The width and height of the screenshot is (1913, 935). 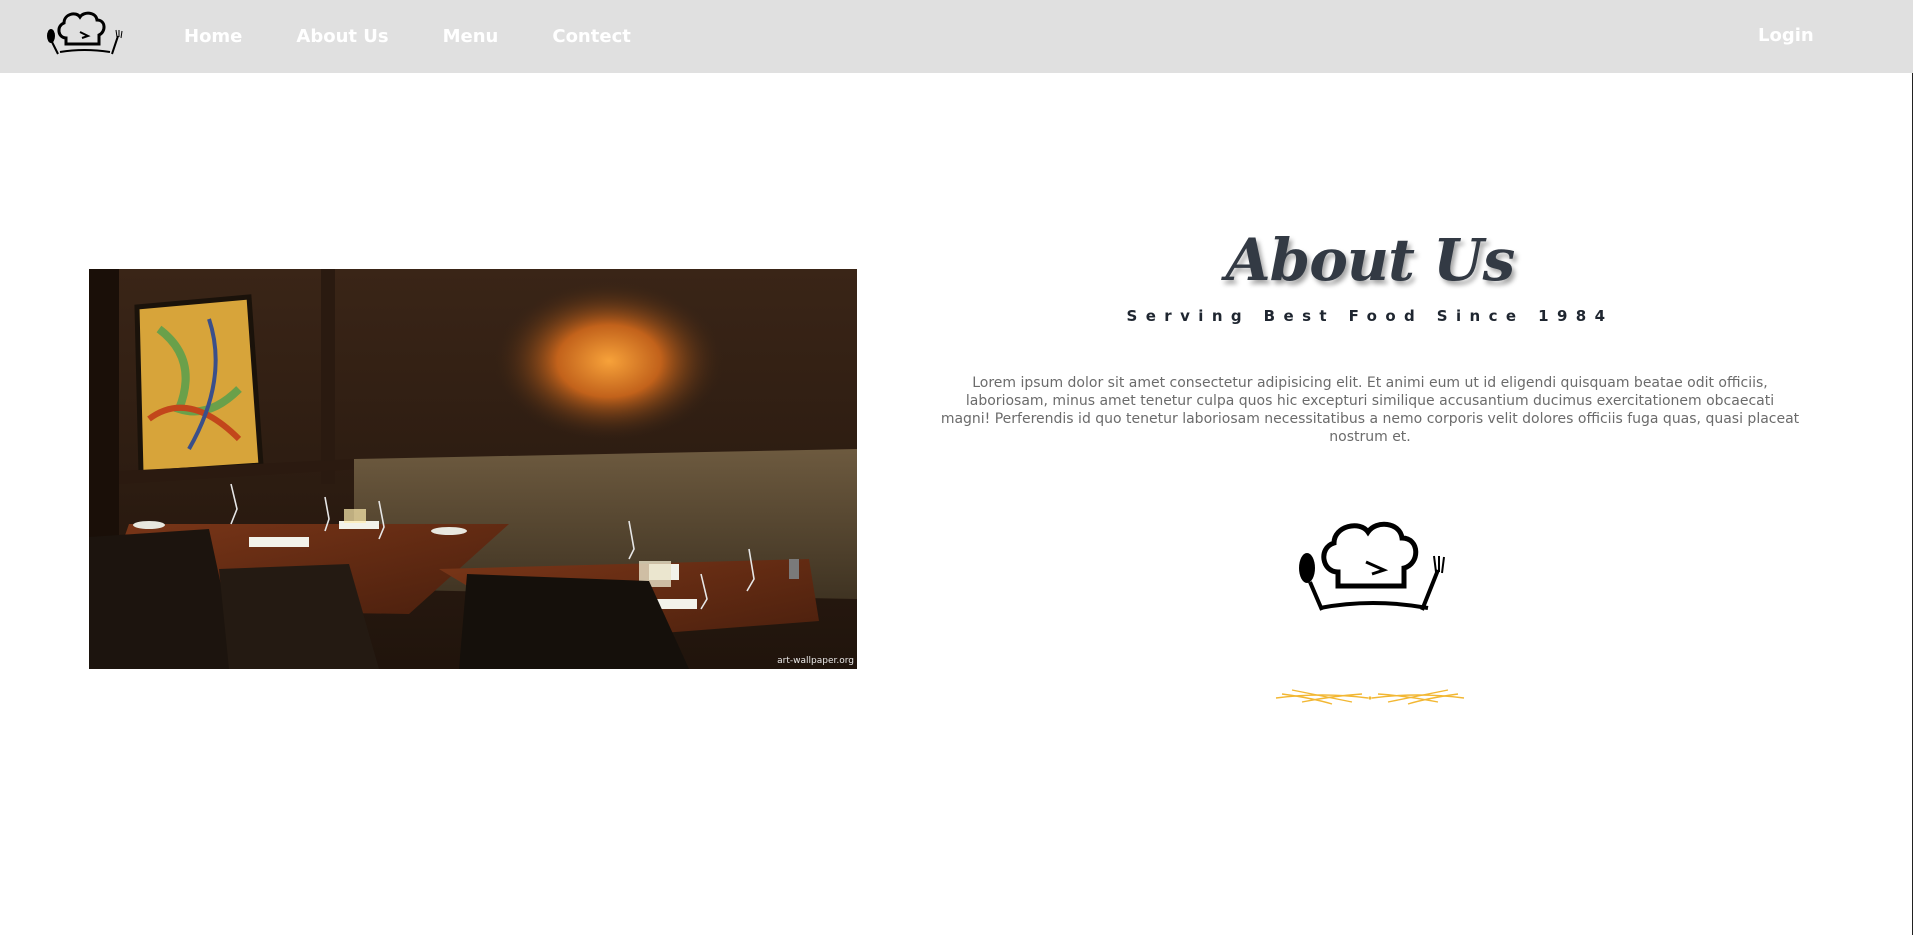 What do you see at coordinates (213, 36) in the screenshot?
I see `nav-home-link: Home` at bounding box center [213, 36].